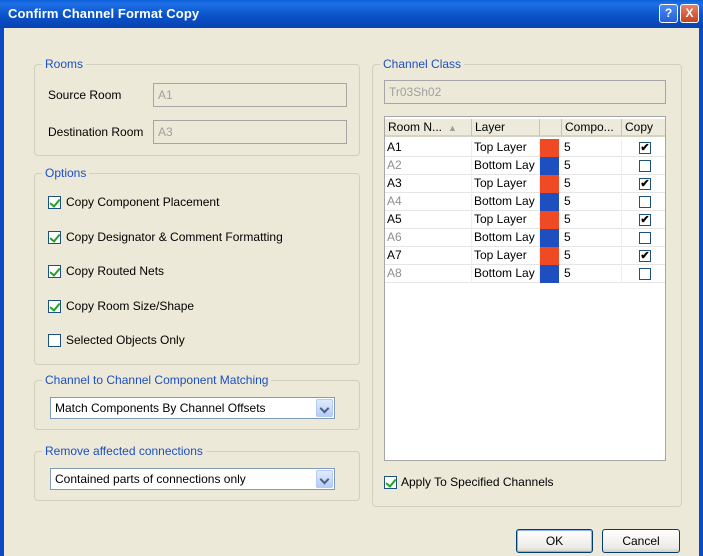 The height and width of the screenshot is (556, 703). What do you see at coordinates (428, 238) in the screenshot?
I see `room-cell: A6` at bounding box center [428, 238].